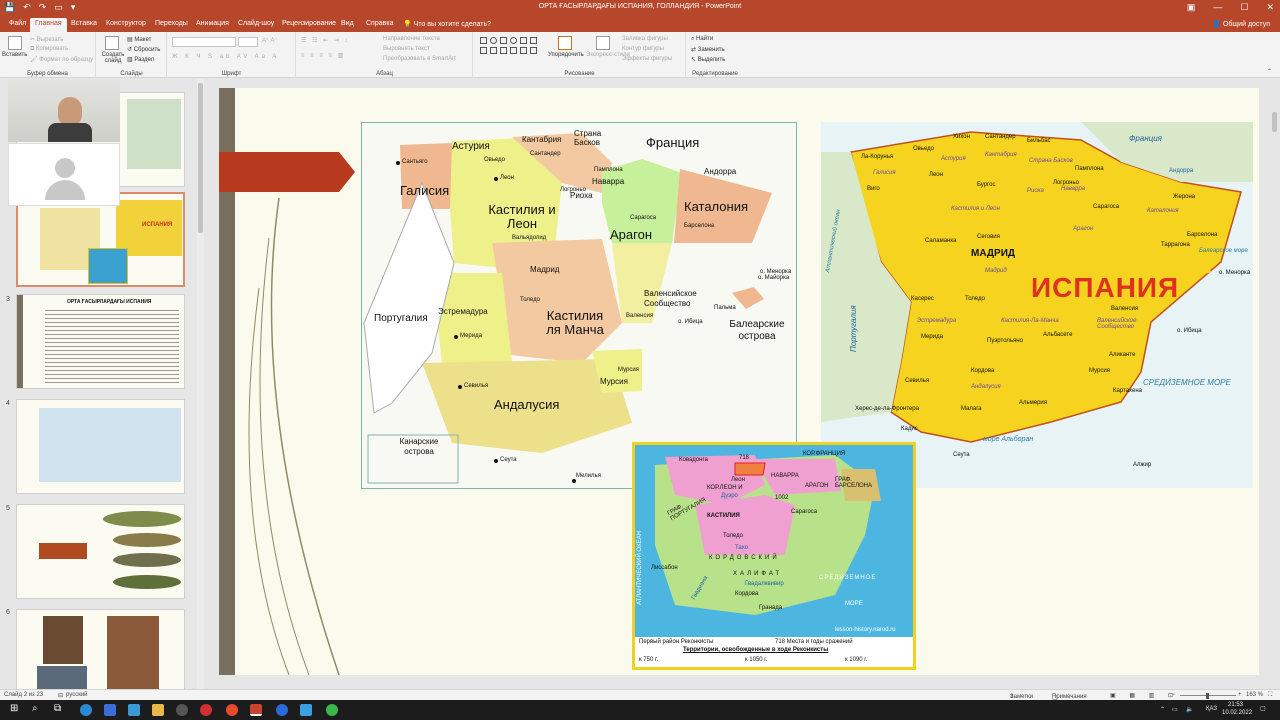 This screenshot has height=720, width=1280. What do you see at coordinates (447, 25) in the screenshot?
I see `tell-me-search: 💡 Что вы хотите сделать?` at bounding box center [447, 25].